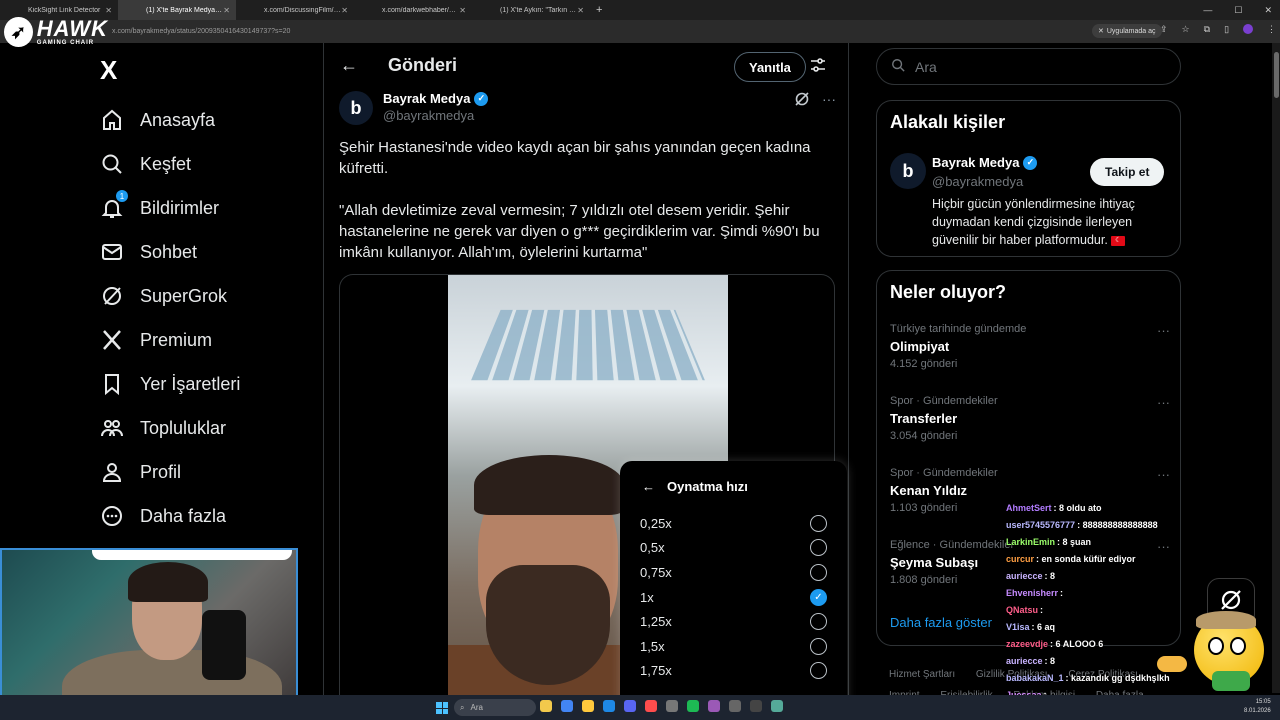 Image resolution: width=1280 pixels, height=720 pixels. I want to click on folder-icon, so click(588, 706).